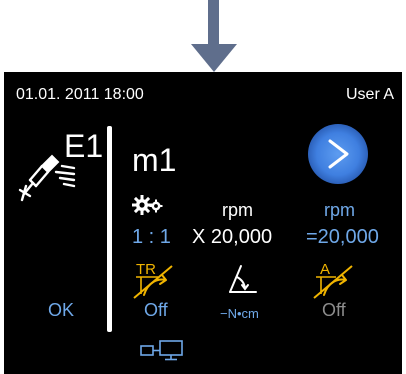 Image resolution: width=406 pixels, height=374 pixels. I want to click on auto-reverse-label: A, so click(325, 269).